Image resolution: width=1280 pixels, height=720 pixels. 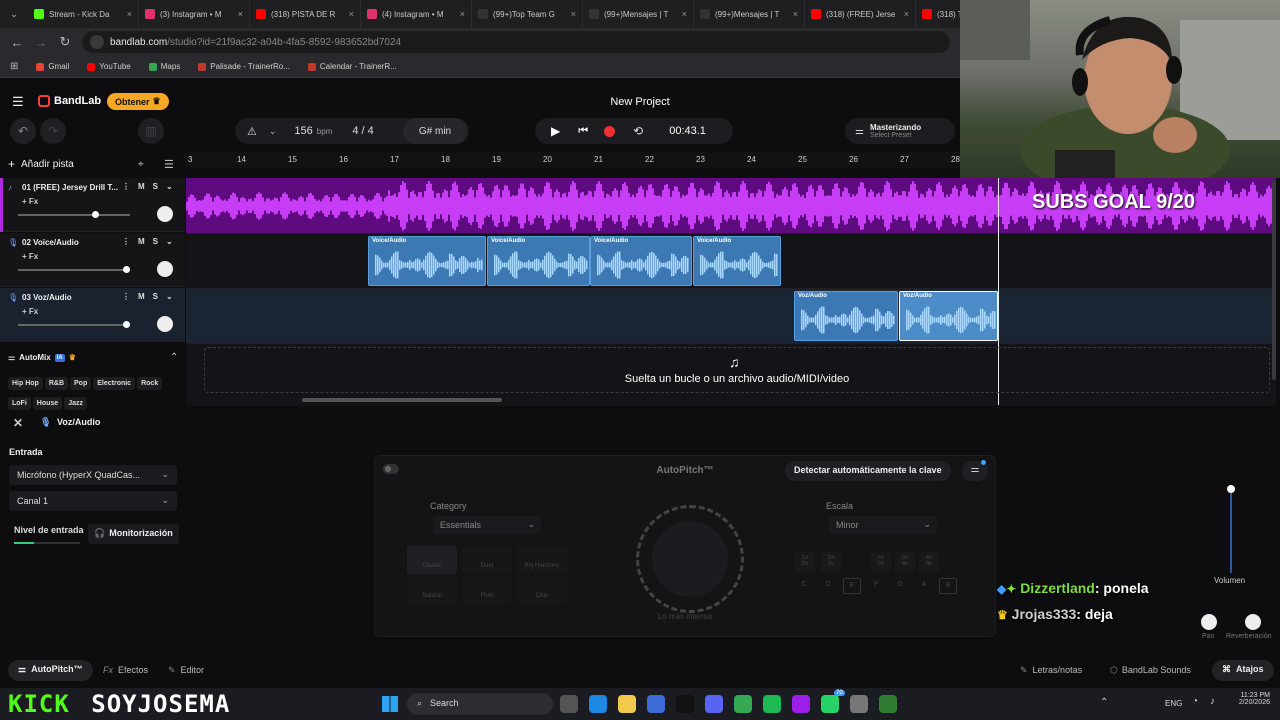 What do you see at coordinates (480, 704) in the screenshot?
I see `taskbar-search: ⌕ Search` at bounding box center [480, 704].